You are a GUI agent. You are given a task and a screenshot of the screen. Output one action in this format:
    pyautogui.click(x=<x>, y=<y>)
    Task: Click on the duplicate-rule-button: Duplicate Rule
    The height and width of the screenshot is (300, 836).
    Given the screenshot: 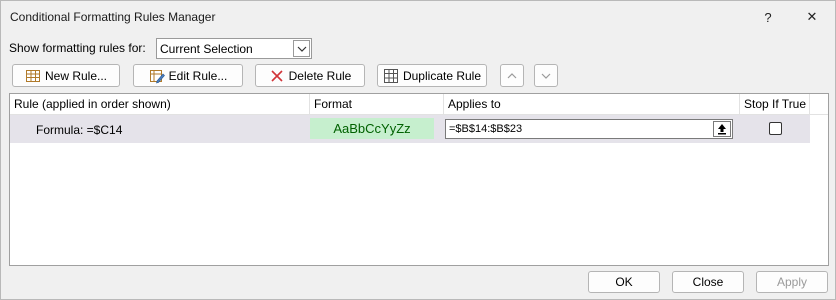 What is the action you would take?
    pyautogui.click(x=432, y=75)
    